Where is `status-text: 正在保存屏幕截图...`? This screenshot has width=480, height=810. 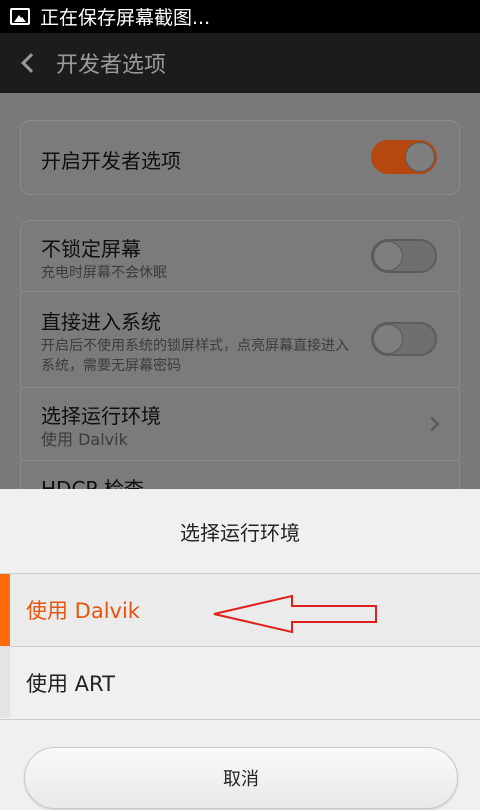 status-text: 正在保存屏幕截图... is located at coordinates (125, 18).